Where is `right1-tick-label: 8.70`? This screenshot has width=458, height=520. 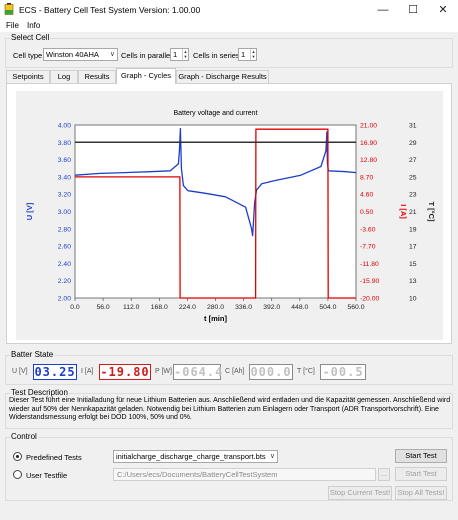 right1-tick-label: 8.70 is located at coordinates (366, 177).